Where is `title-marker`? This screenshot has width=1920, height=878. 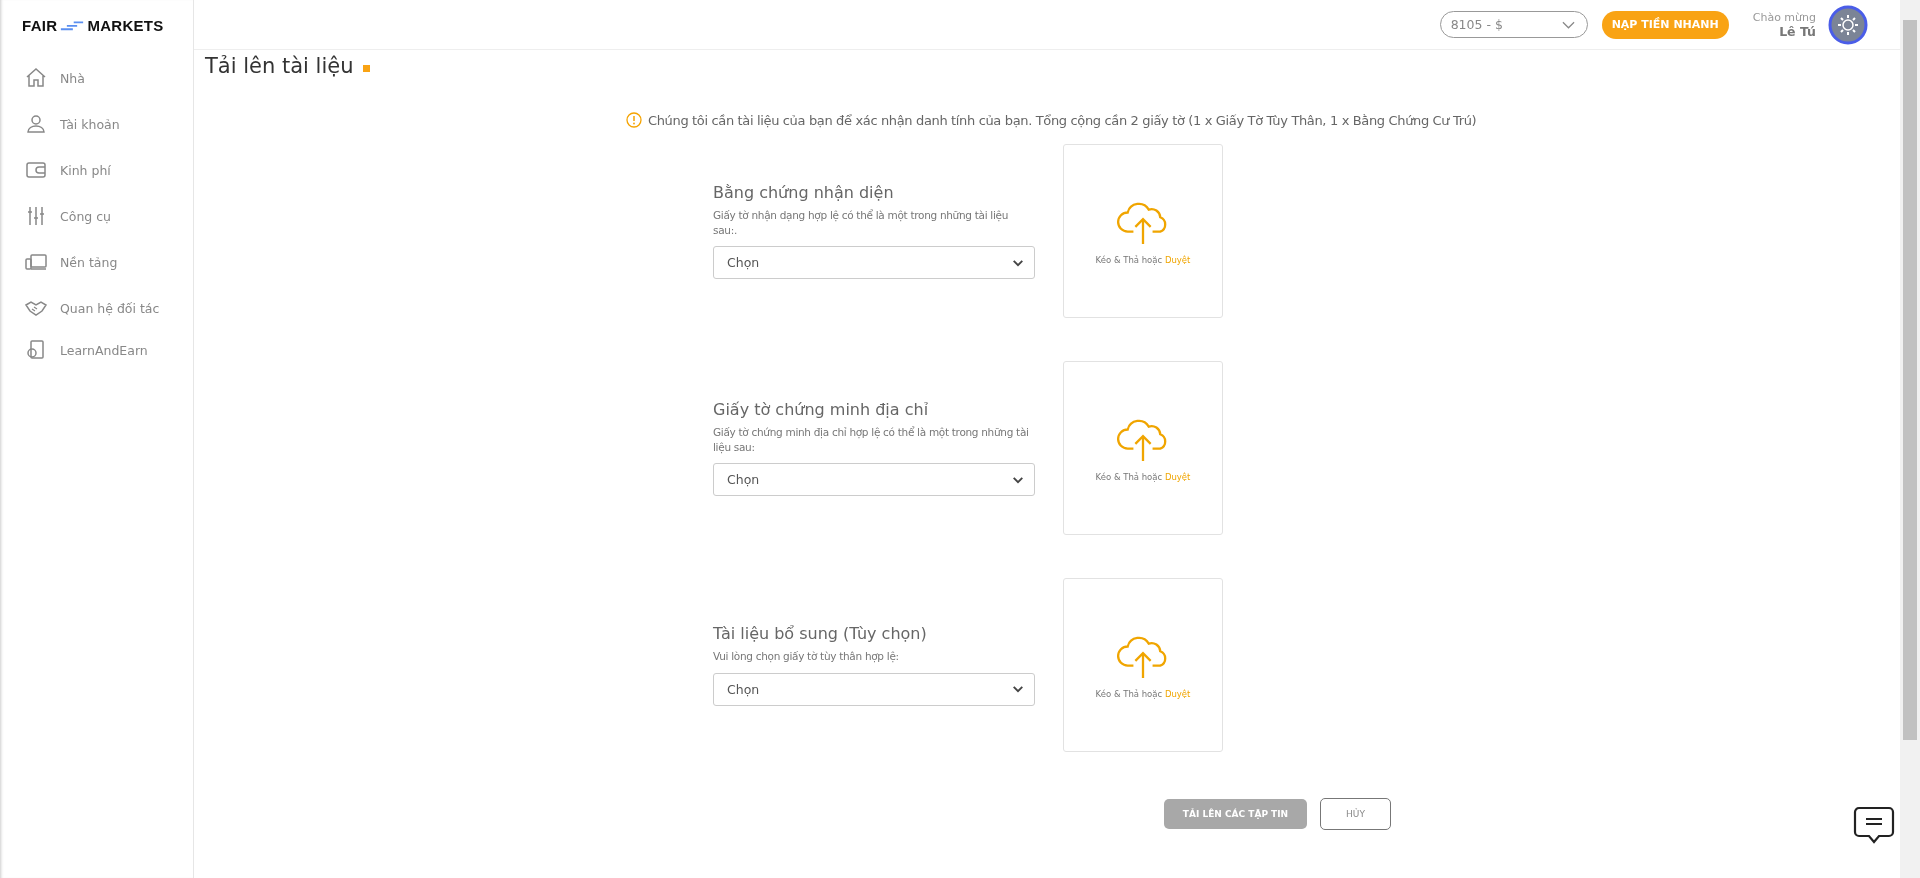
title-marker is located at coordinates (367, 68).